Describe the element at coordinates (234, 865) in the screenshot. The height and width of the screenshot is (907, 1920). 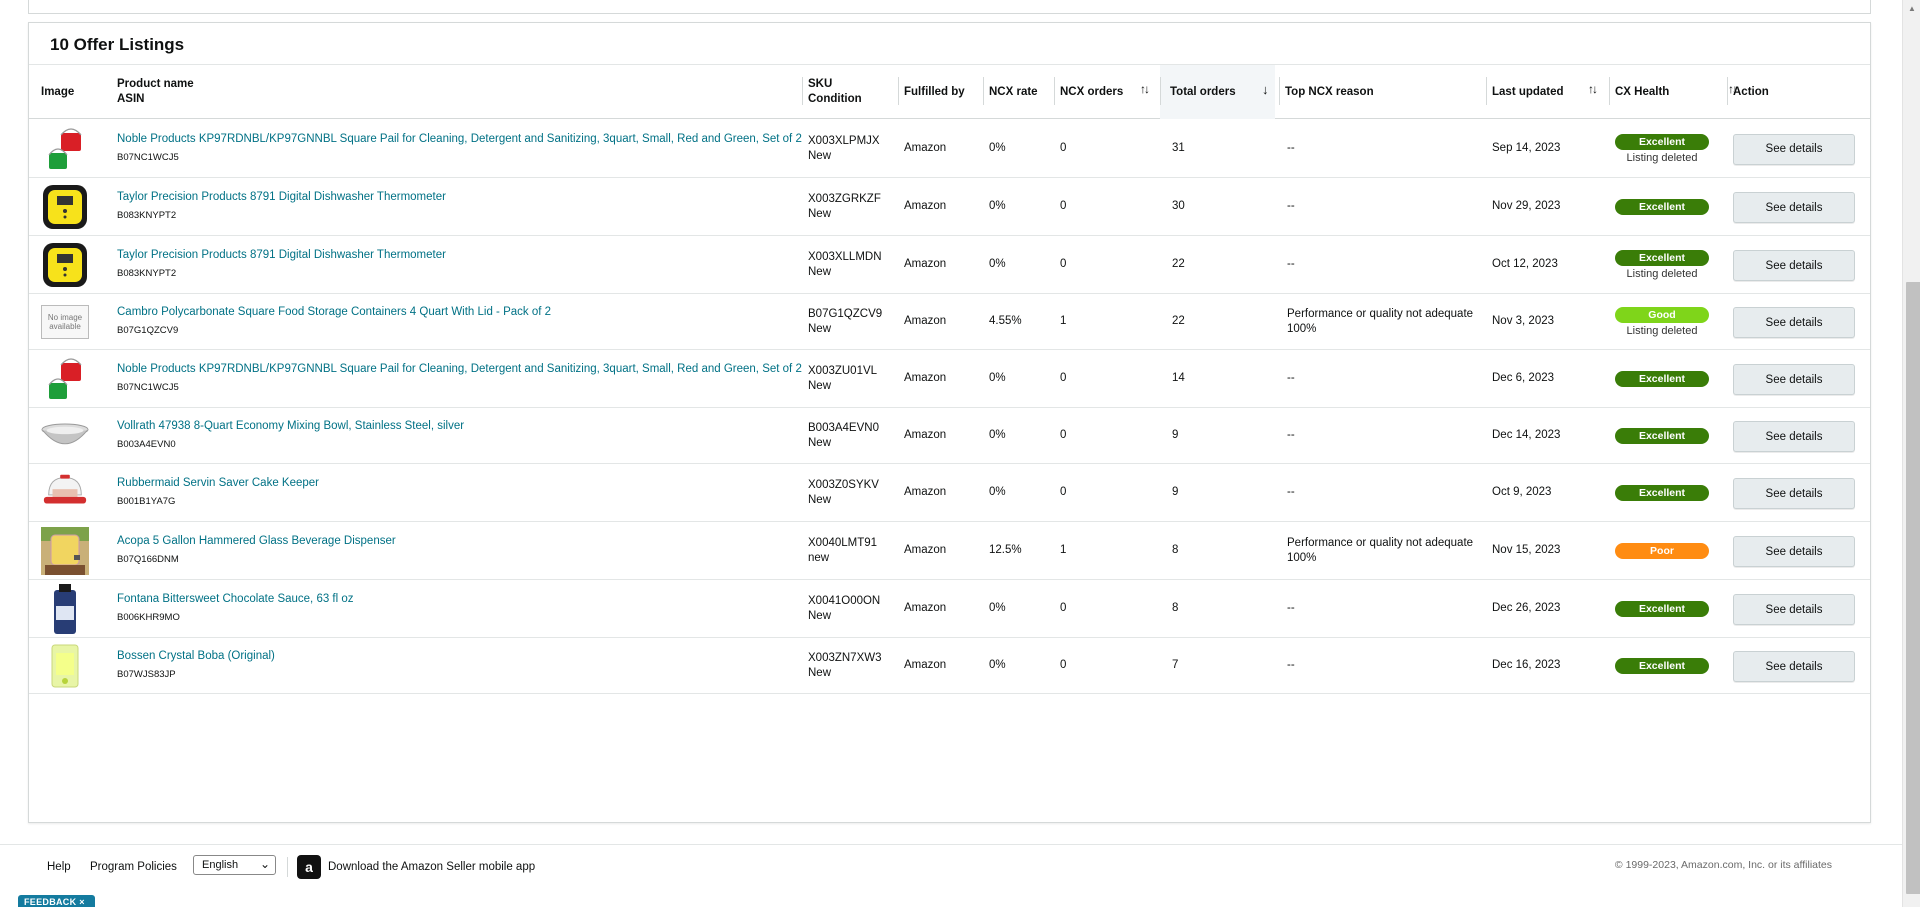
I see `language-select: English ⌄` at that location.